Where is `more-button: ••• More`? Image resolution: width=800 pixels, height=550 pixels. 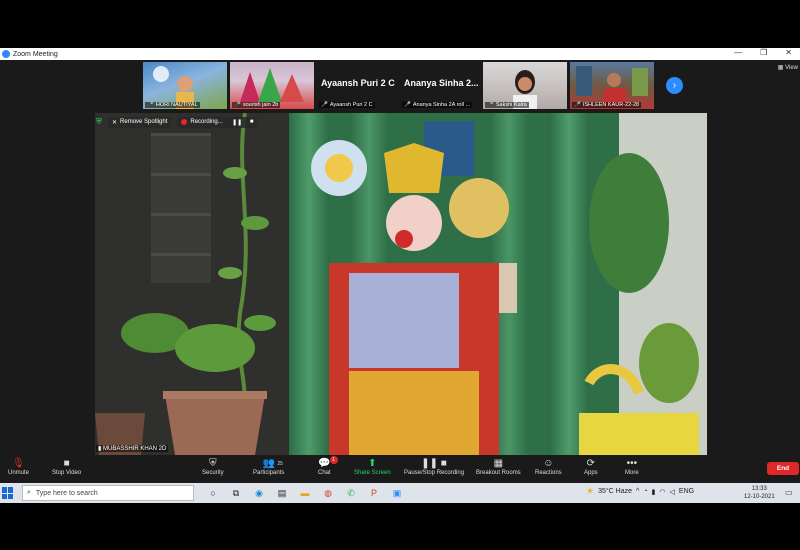
more-button: ••• More is located at coordinates (632, 466).